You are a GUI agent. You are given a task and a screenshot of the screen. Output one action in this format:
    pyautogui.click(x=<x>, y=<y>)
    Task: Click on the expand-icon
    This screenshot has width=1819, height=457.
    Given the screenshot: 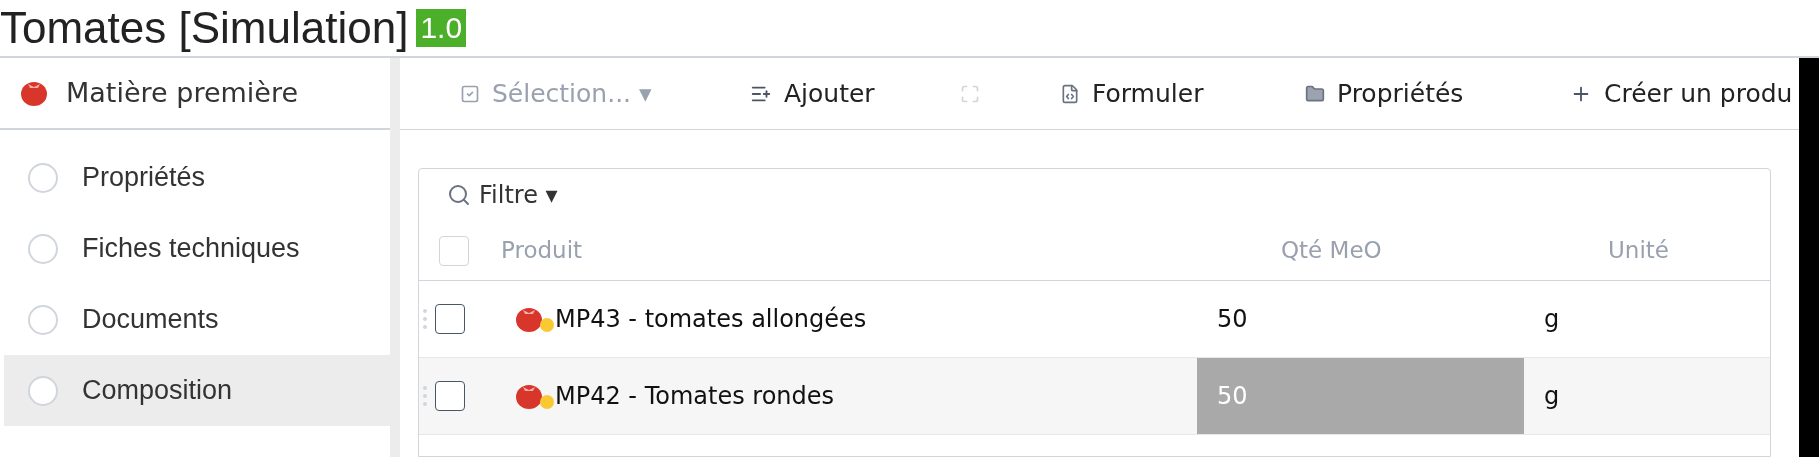 What is the action you would take?
    pyautogui.click(x=970, y=93)
    